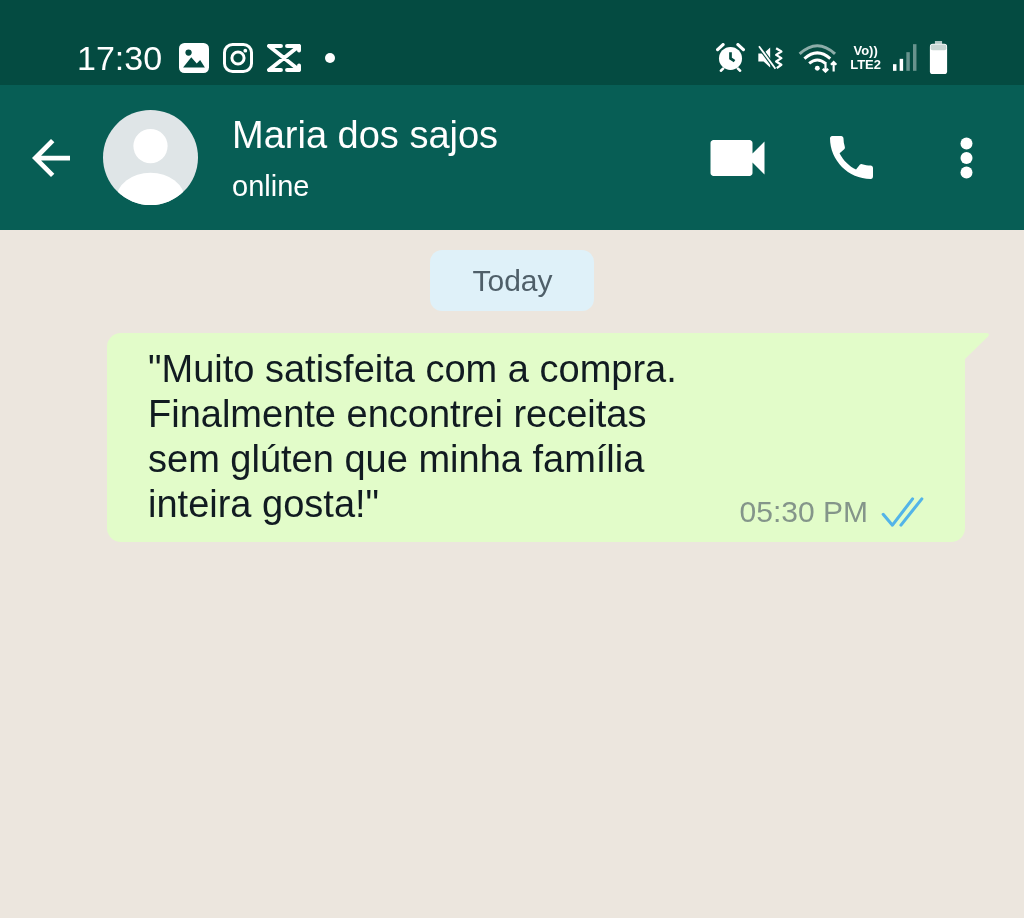 This screenshot has height=918, width=1024. I want to click on notification-dot-icon, so click(330, 57).